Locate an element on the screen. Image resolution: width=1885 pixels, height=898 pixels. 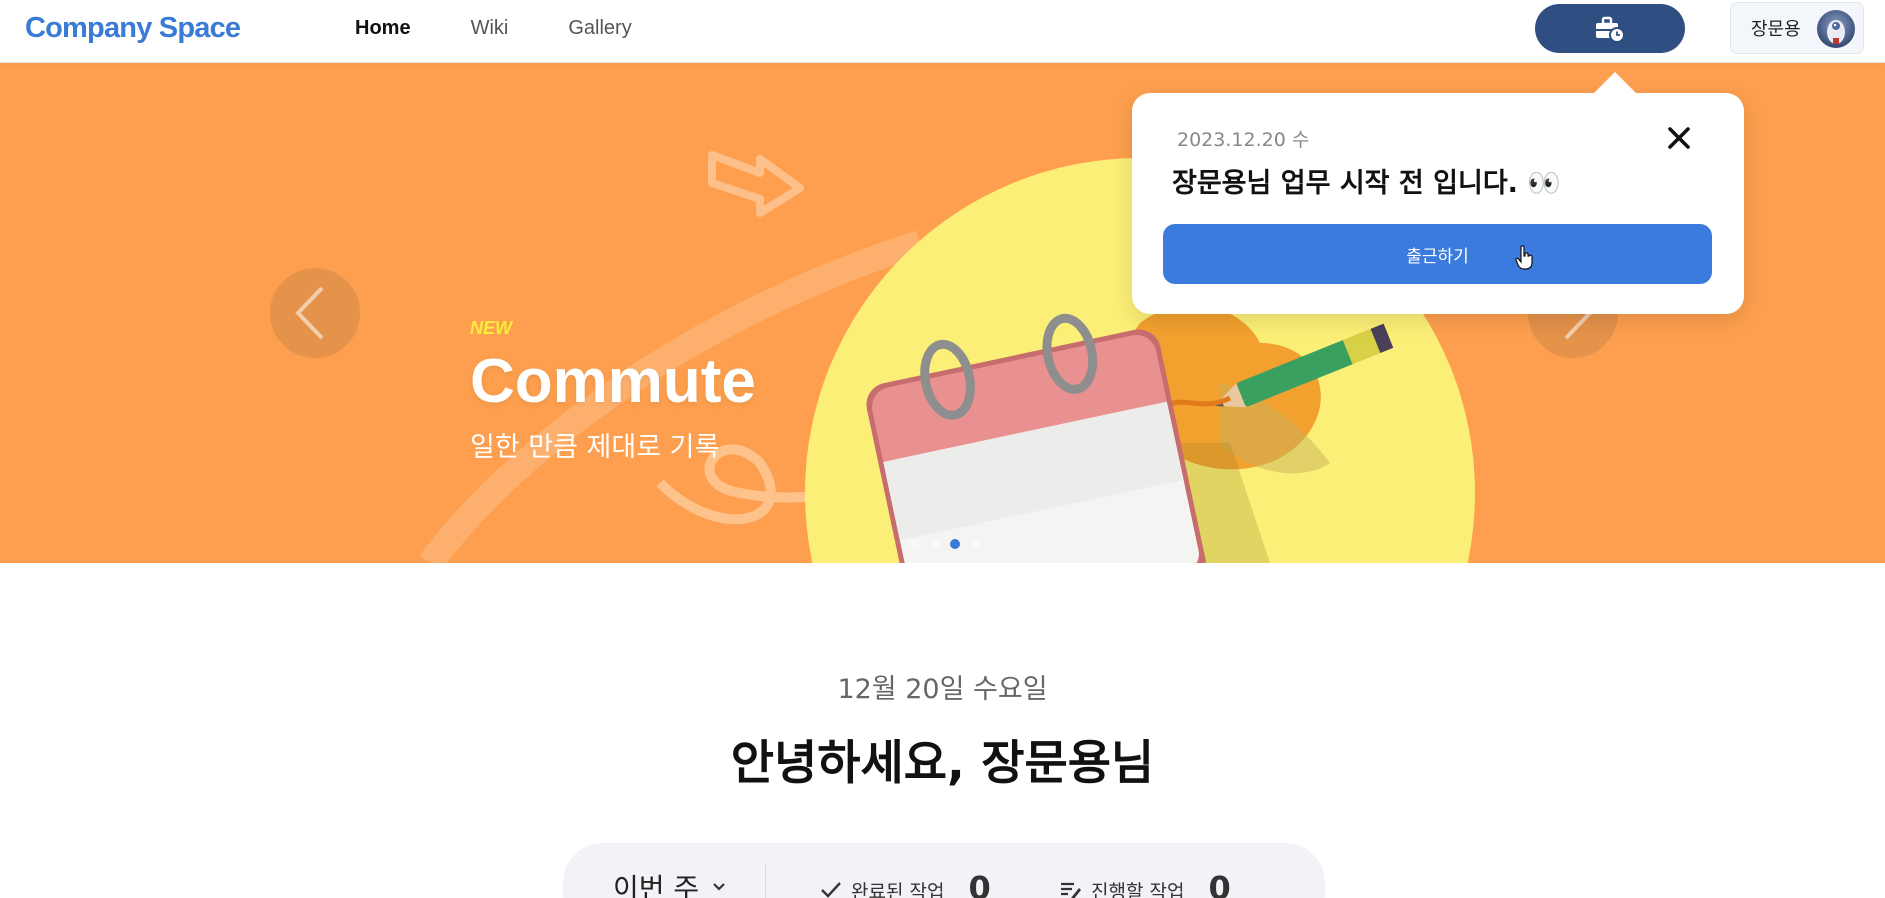
briefcase-clock-icon is located at coordinates (1610, 29).